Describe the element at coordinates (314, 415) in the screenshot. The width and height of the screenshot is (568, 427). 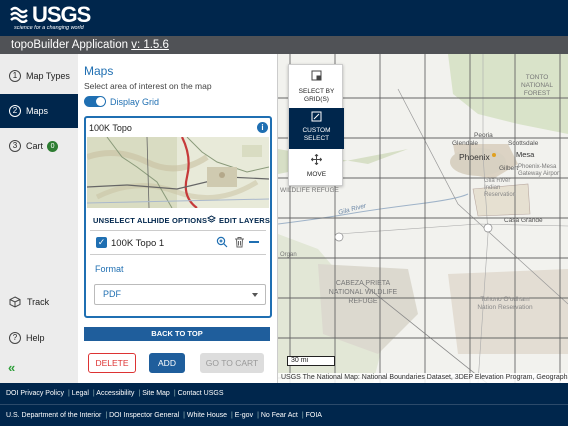
I see `footer-link: FOIA` at that location.